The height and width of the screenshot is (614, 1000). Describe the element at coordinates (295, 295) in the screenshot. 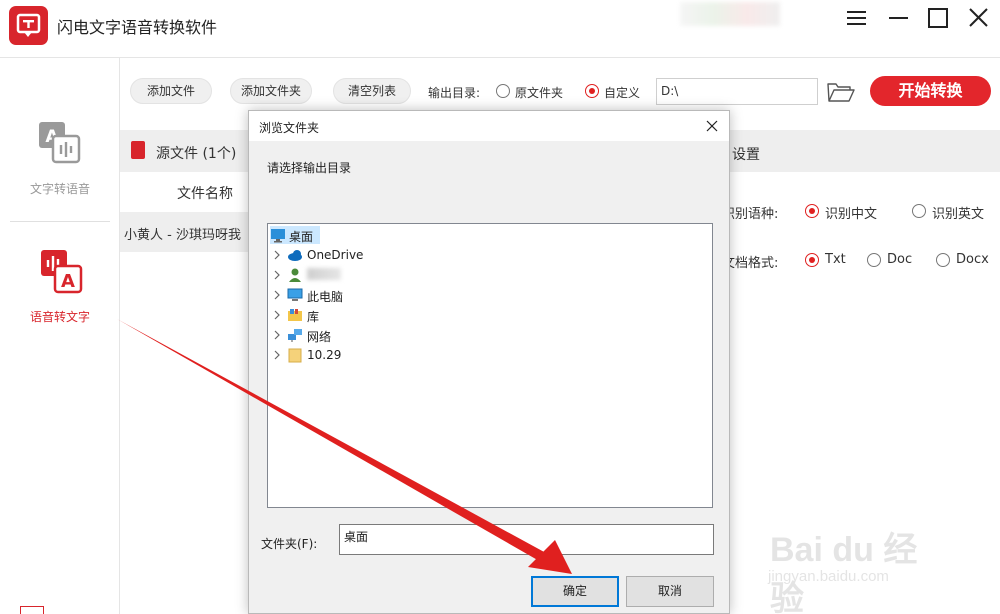

I see `computer-icon` at that location.